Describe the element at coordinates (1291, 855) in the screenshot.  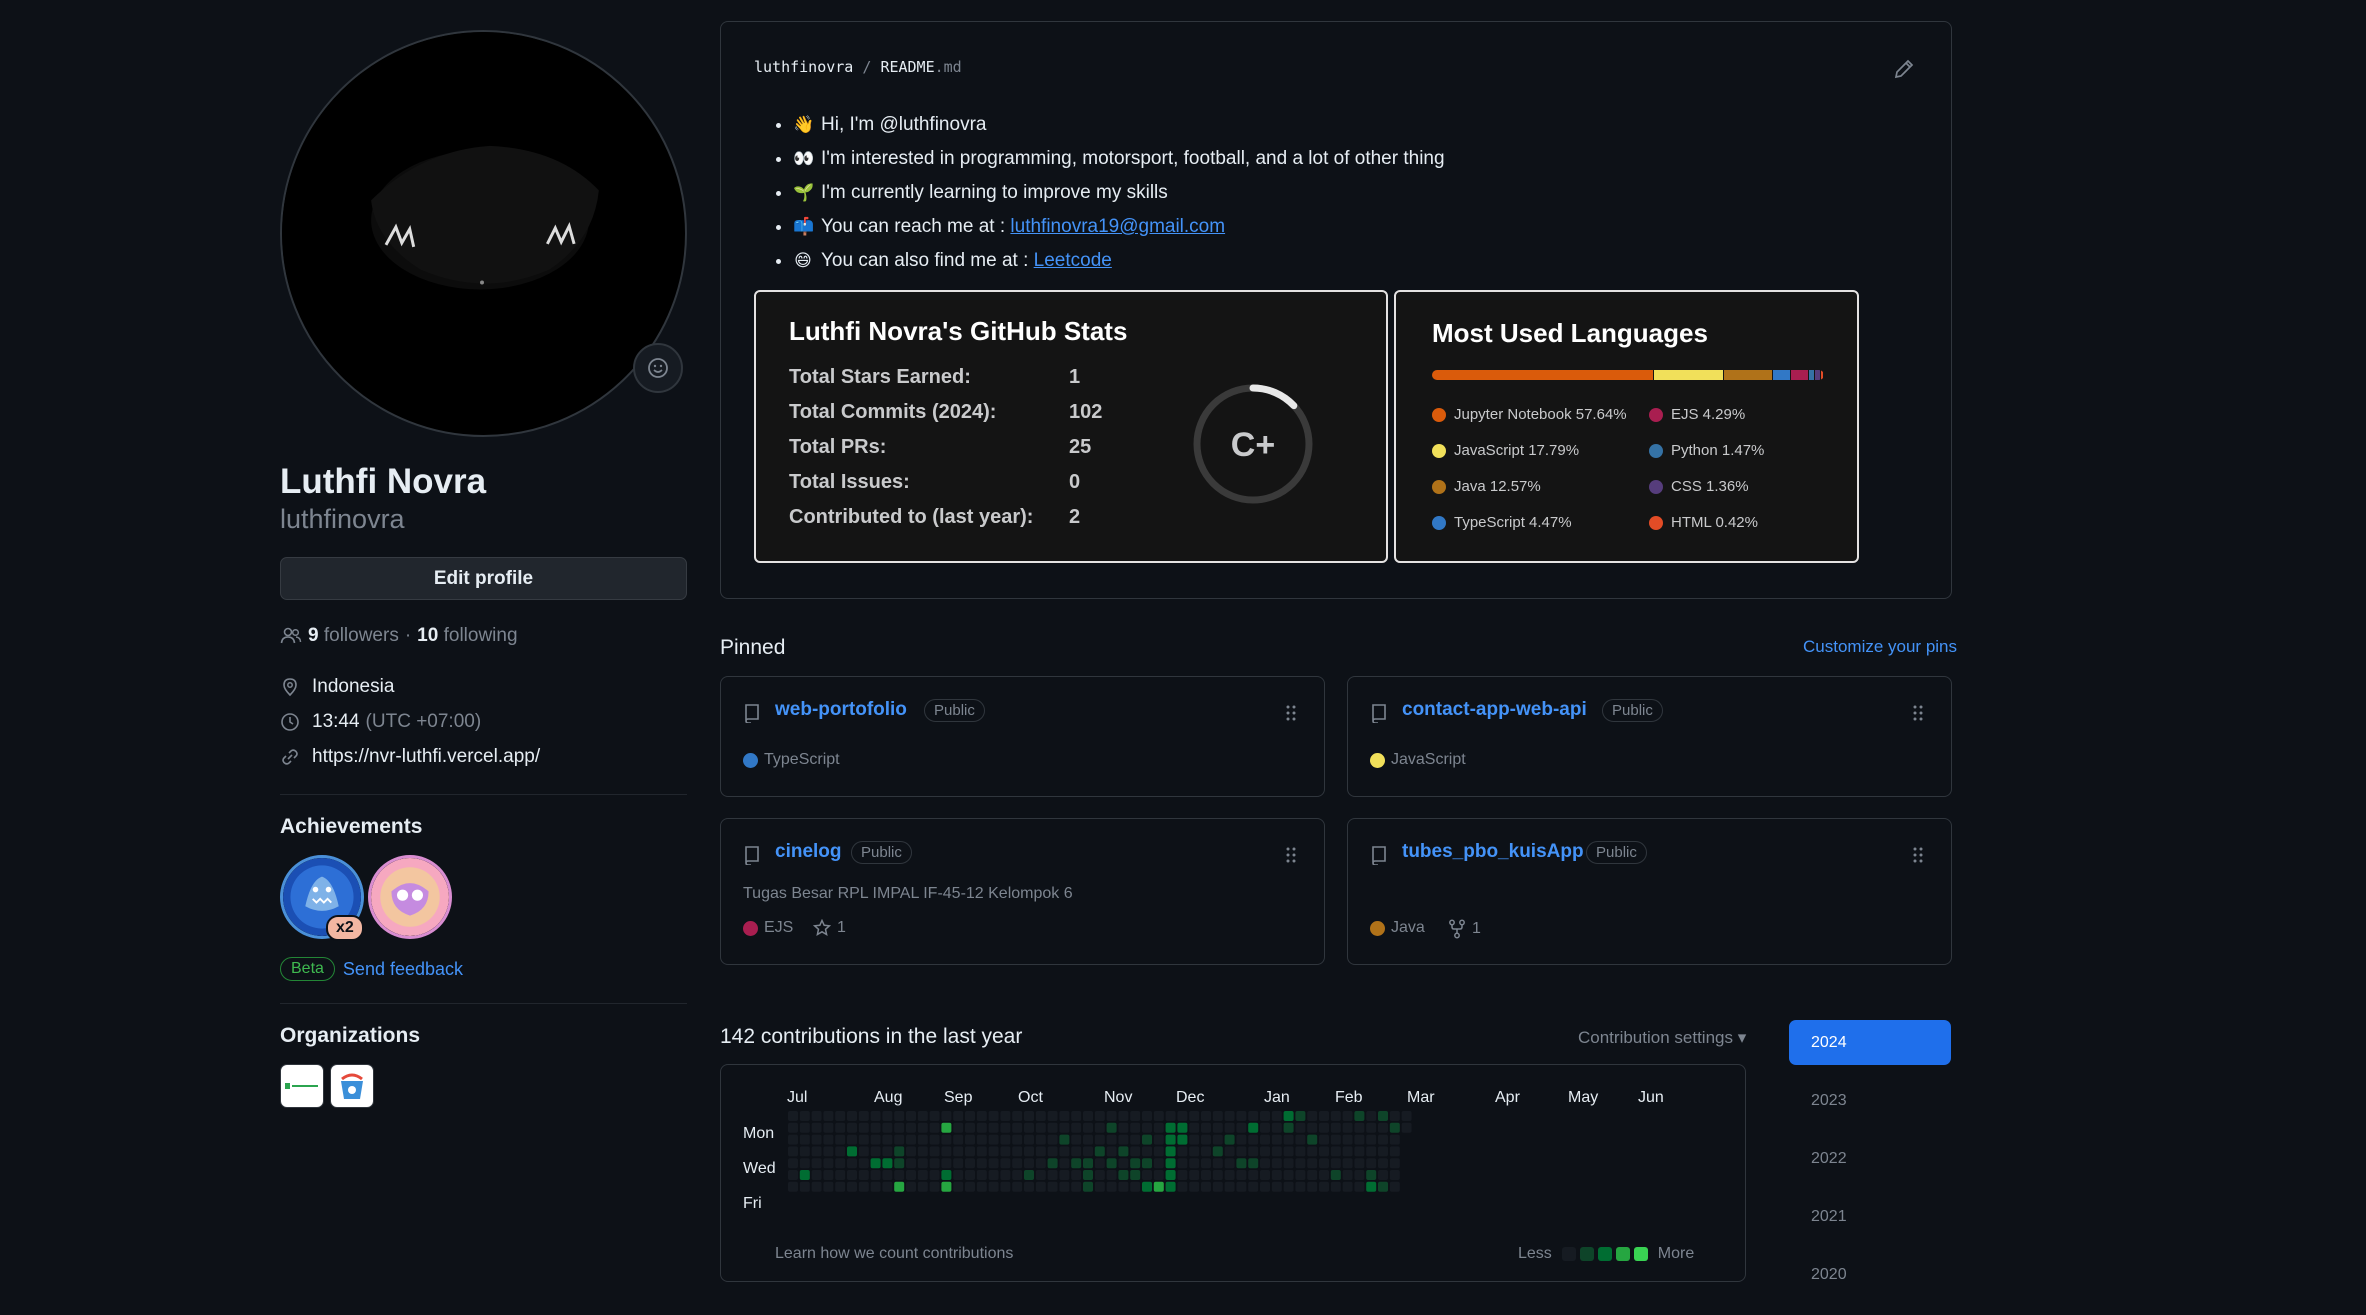
I see `drag-handle-icon` at that location.